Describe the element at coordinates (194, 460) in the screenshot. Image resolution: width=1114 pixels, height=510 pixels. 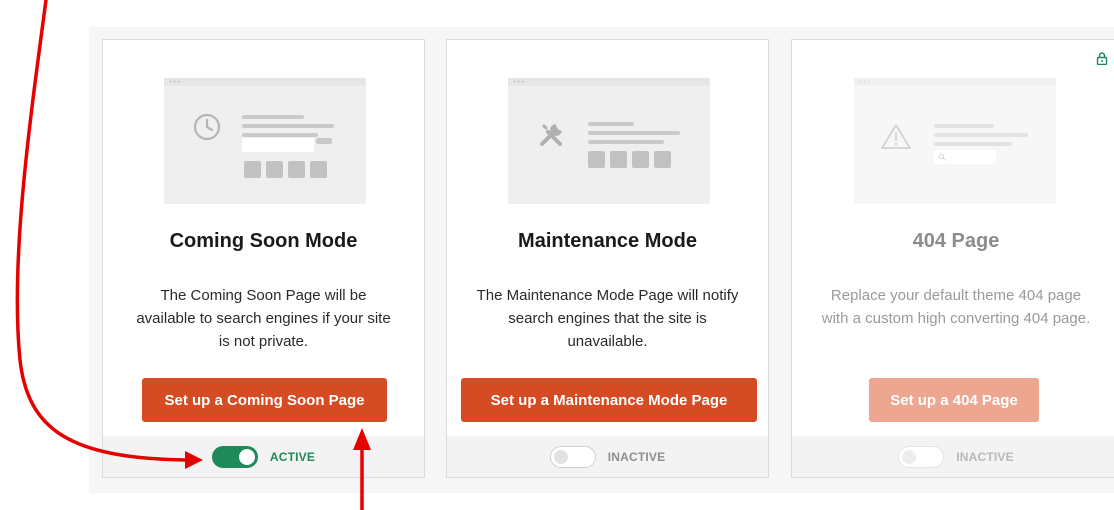
I see `annotation-arrowhead-right` at that location.